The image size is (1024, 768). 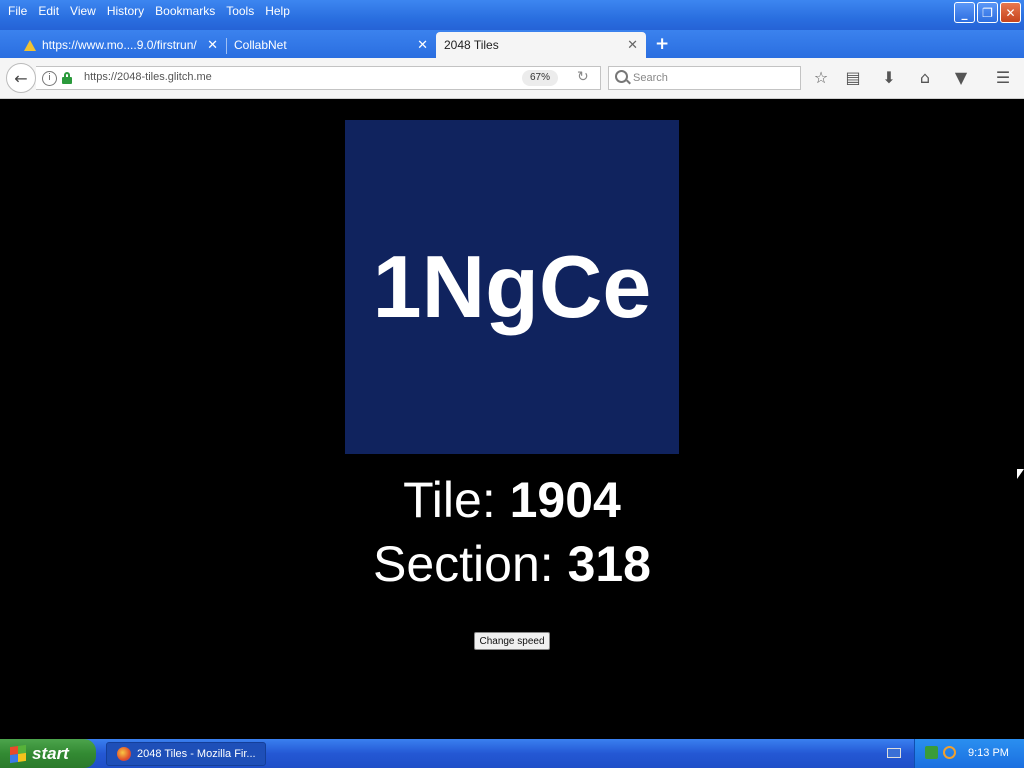 I want to click on section-number: 318, so click(x=609, y=564).